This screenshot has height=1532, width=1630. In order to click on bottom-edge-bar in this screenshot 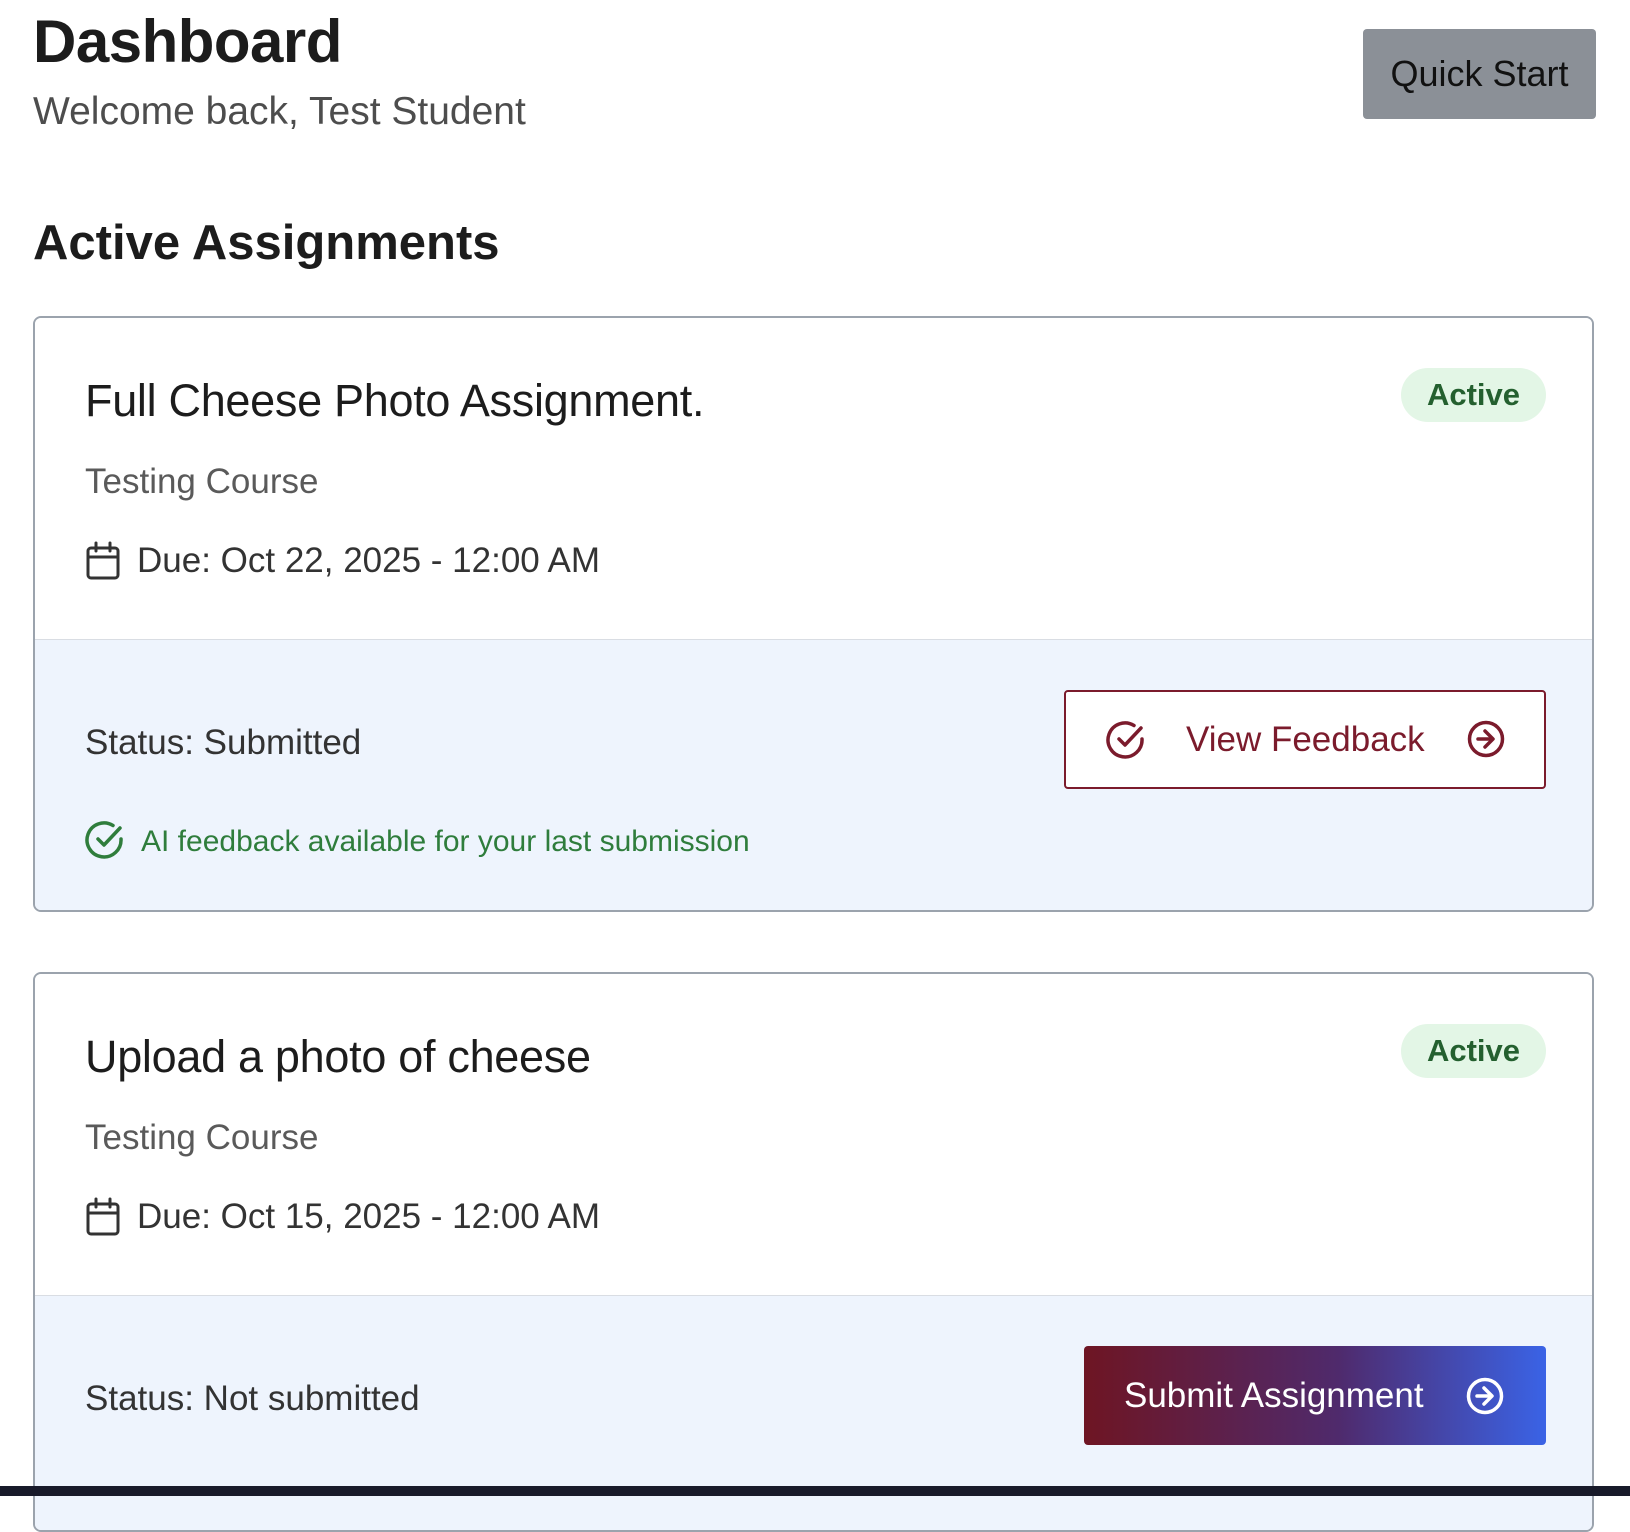, I will do `click(815, 1491)`.